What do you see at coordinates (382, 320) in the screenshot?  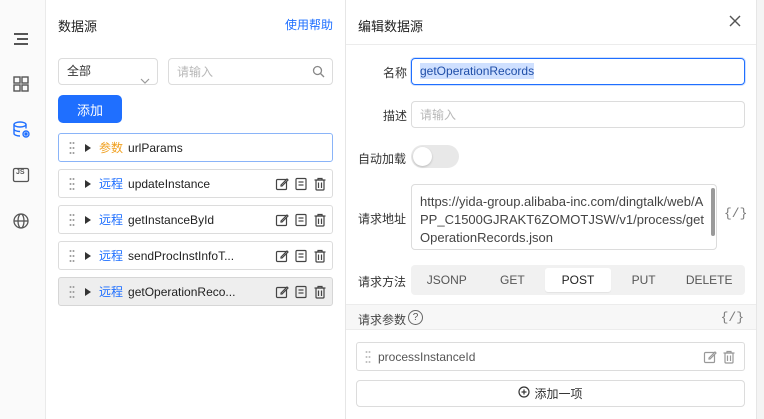 I see `params-label: 请求参数` at bounding box center [382, 320].